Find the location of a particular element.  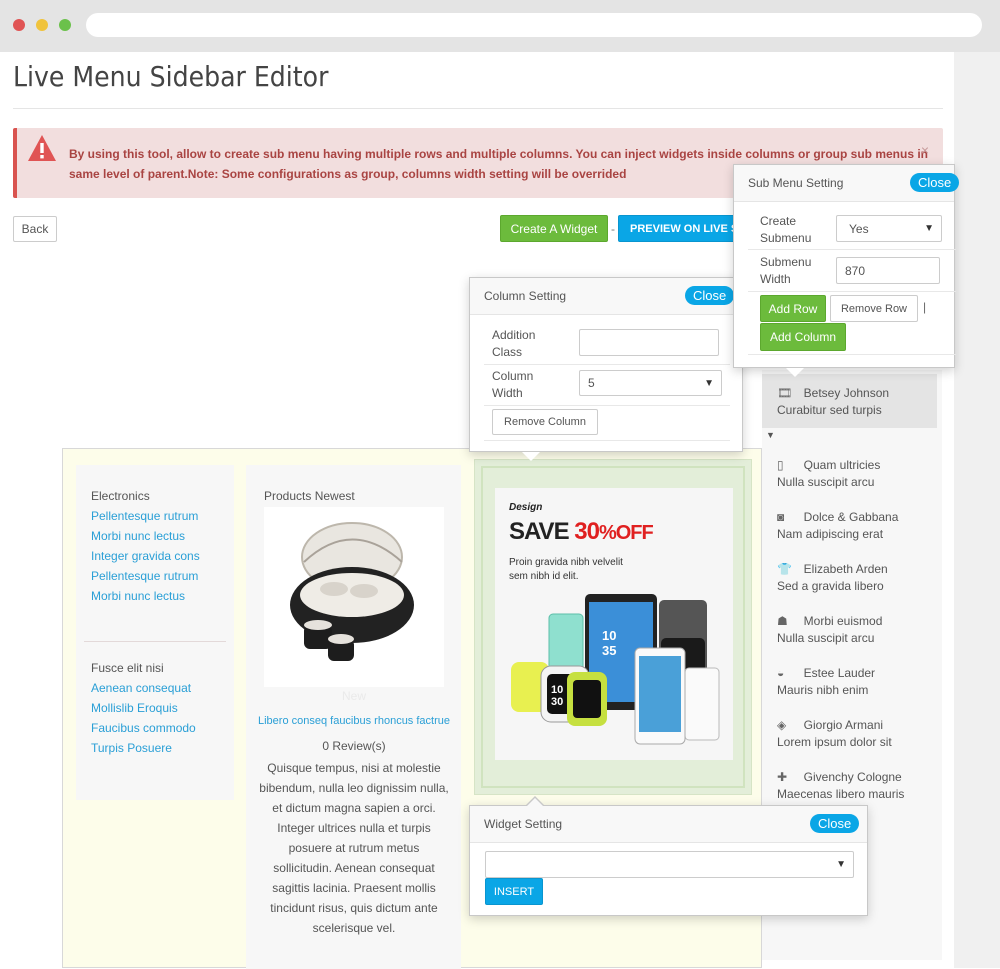

create-widget-button: Create A Widget is located at coordinates (554, 228).